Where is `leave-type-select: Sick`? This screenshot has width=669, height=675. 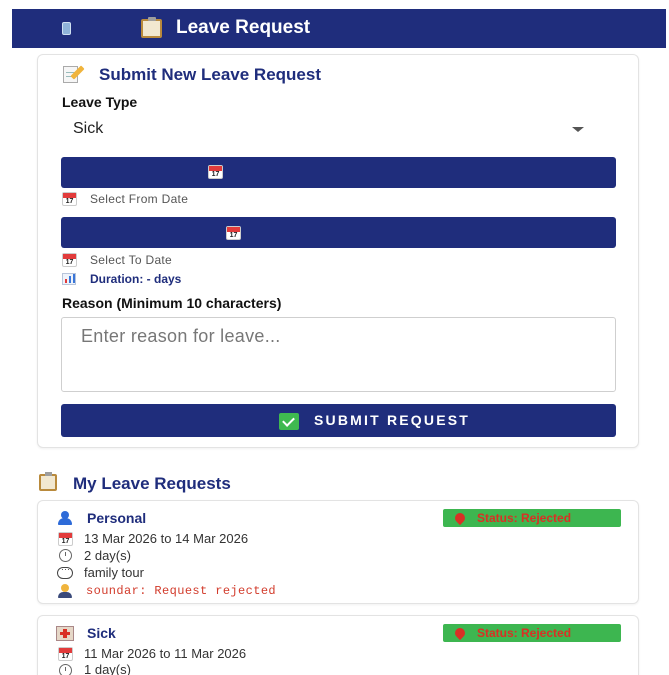 leave-type-select: Sick is located at coordinates (338, 130).